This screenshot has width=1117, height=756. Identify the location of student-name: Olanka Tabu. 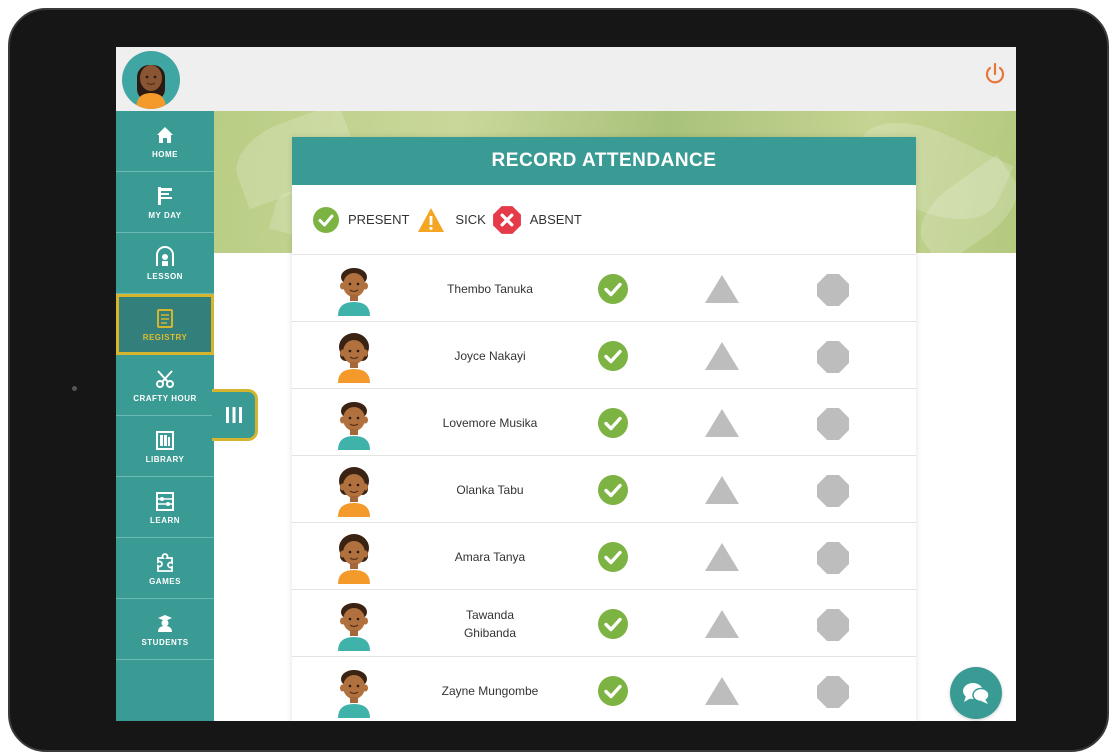
(490, 489).